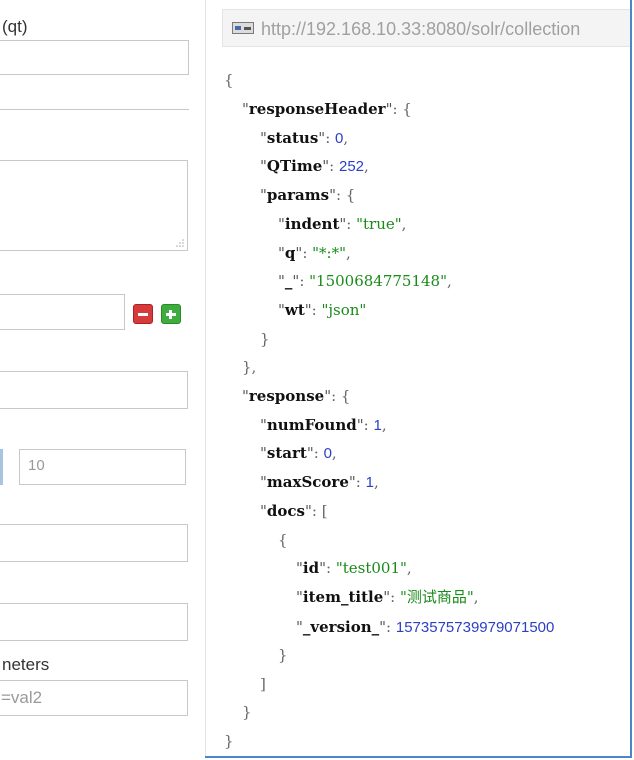 The image size is (634, 760). I want to click on json-key: QTime, so click(294, 166).